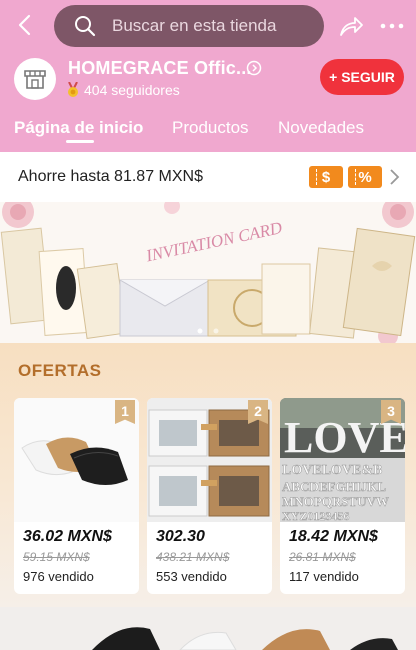 Image resolution: width=416 pixels, height=650 pixels. What do you see at coordinates (315, 515) in the screenshot?
I see `svg-text: XYZ0123456` at bounding box center [315, 515].